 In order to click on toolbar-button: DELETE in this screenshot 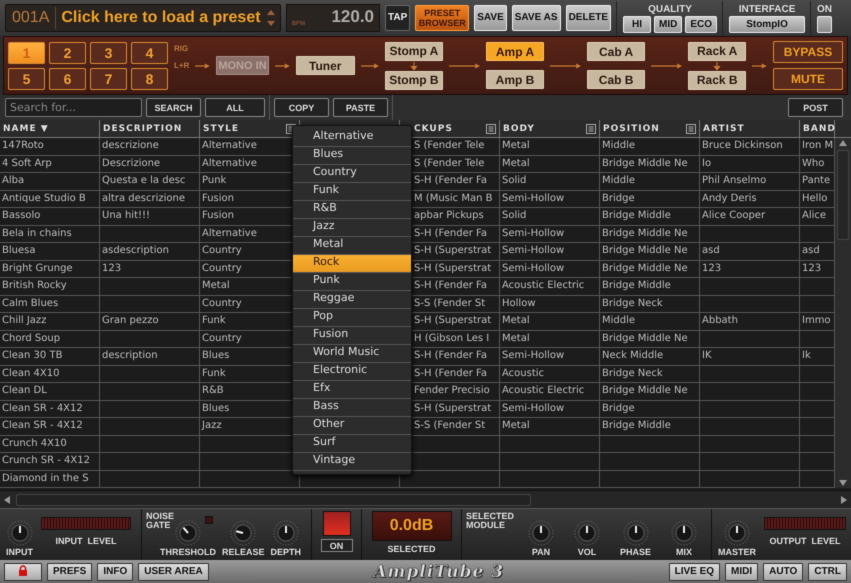, I will do `click(589, 18)`.